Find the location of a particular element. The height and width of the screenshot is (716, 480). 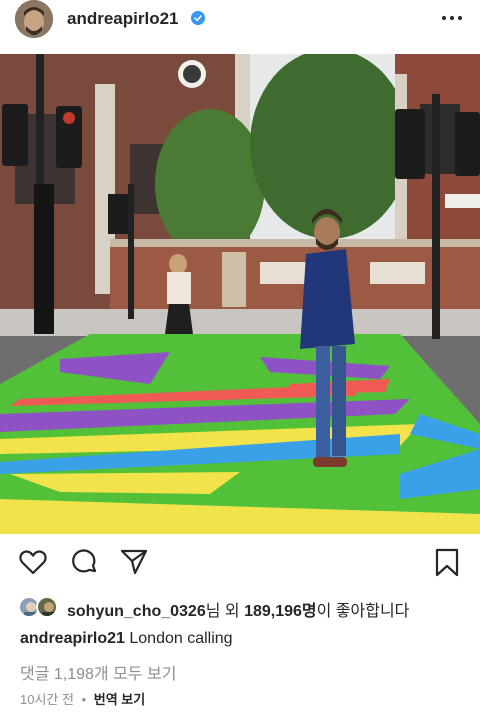

verified-badge-icon is located at coordinates (198, 18).